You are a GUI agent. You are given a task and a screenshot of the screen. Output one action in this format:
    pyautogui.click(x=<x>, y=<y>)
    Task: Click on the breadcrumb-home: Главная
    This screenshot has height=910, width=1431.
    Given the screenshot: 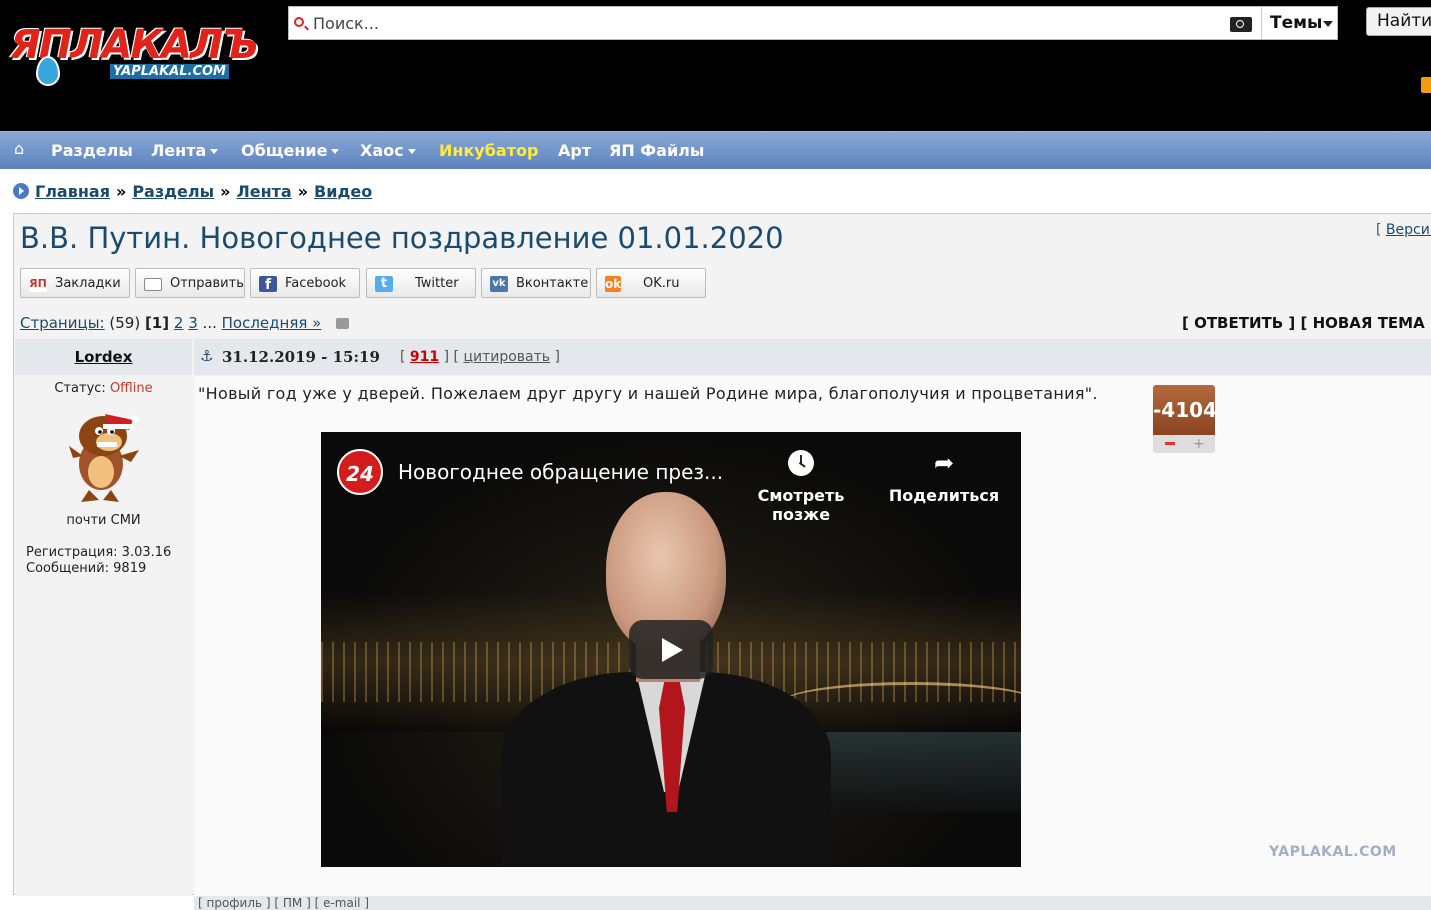 What is the action you would take?
    pyautogui.click(x=72, y=191)
    